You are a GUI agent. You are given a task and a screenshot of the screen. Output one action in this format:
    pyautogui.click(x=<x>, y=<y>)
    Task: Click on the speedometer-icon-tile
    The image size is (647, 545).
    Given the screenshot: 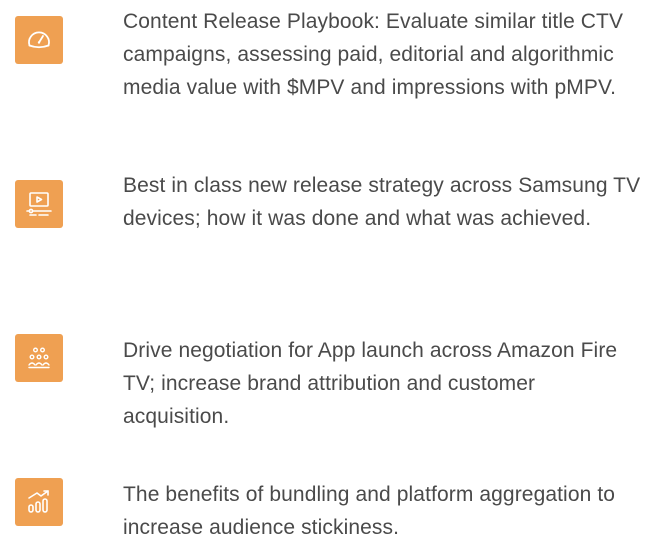 What is the action you would take?
    pyautogui.click(x=39, y=40)
    